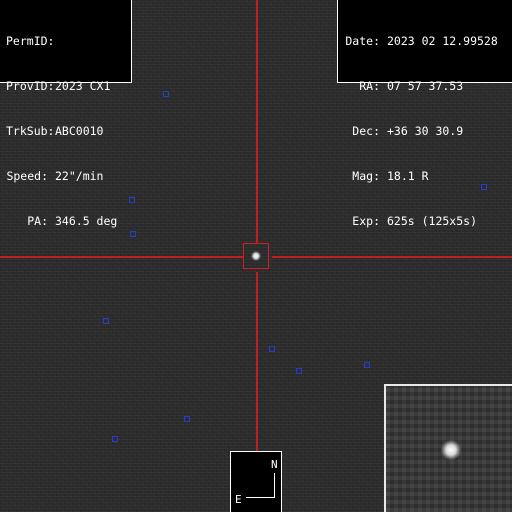 The width and height of the screenshot is (512, 512). I want to click on info-row-provid: ProvID: 2023 CX1, so click(65, 86).